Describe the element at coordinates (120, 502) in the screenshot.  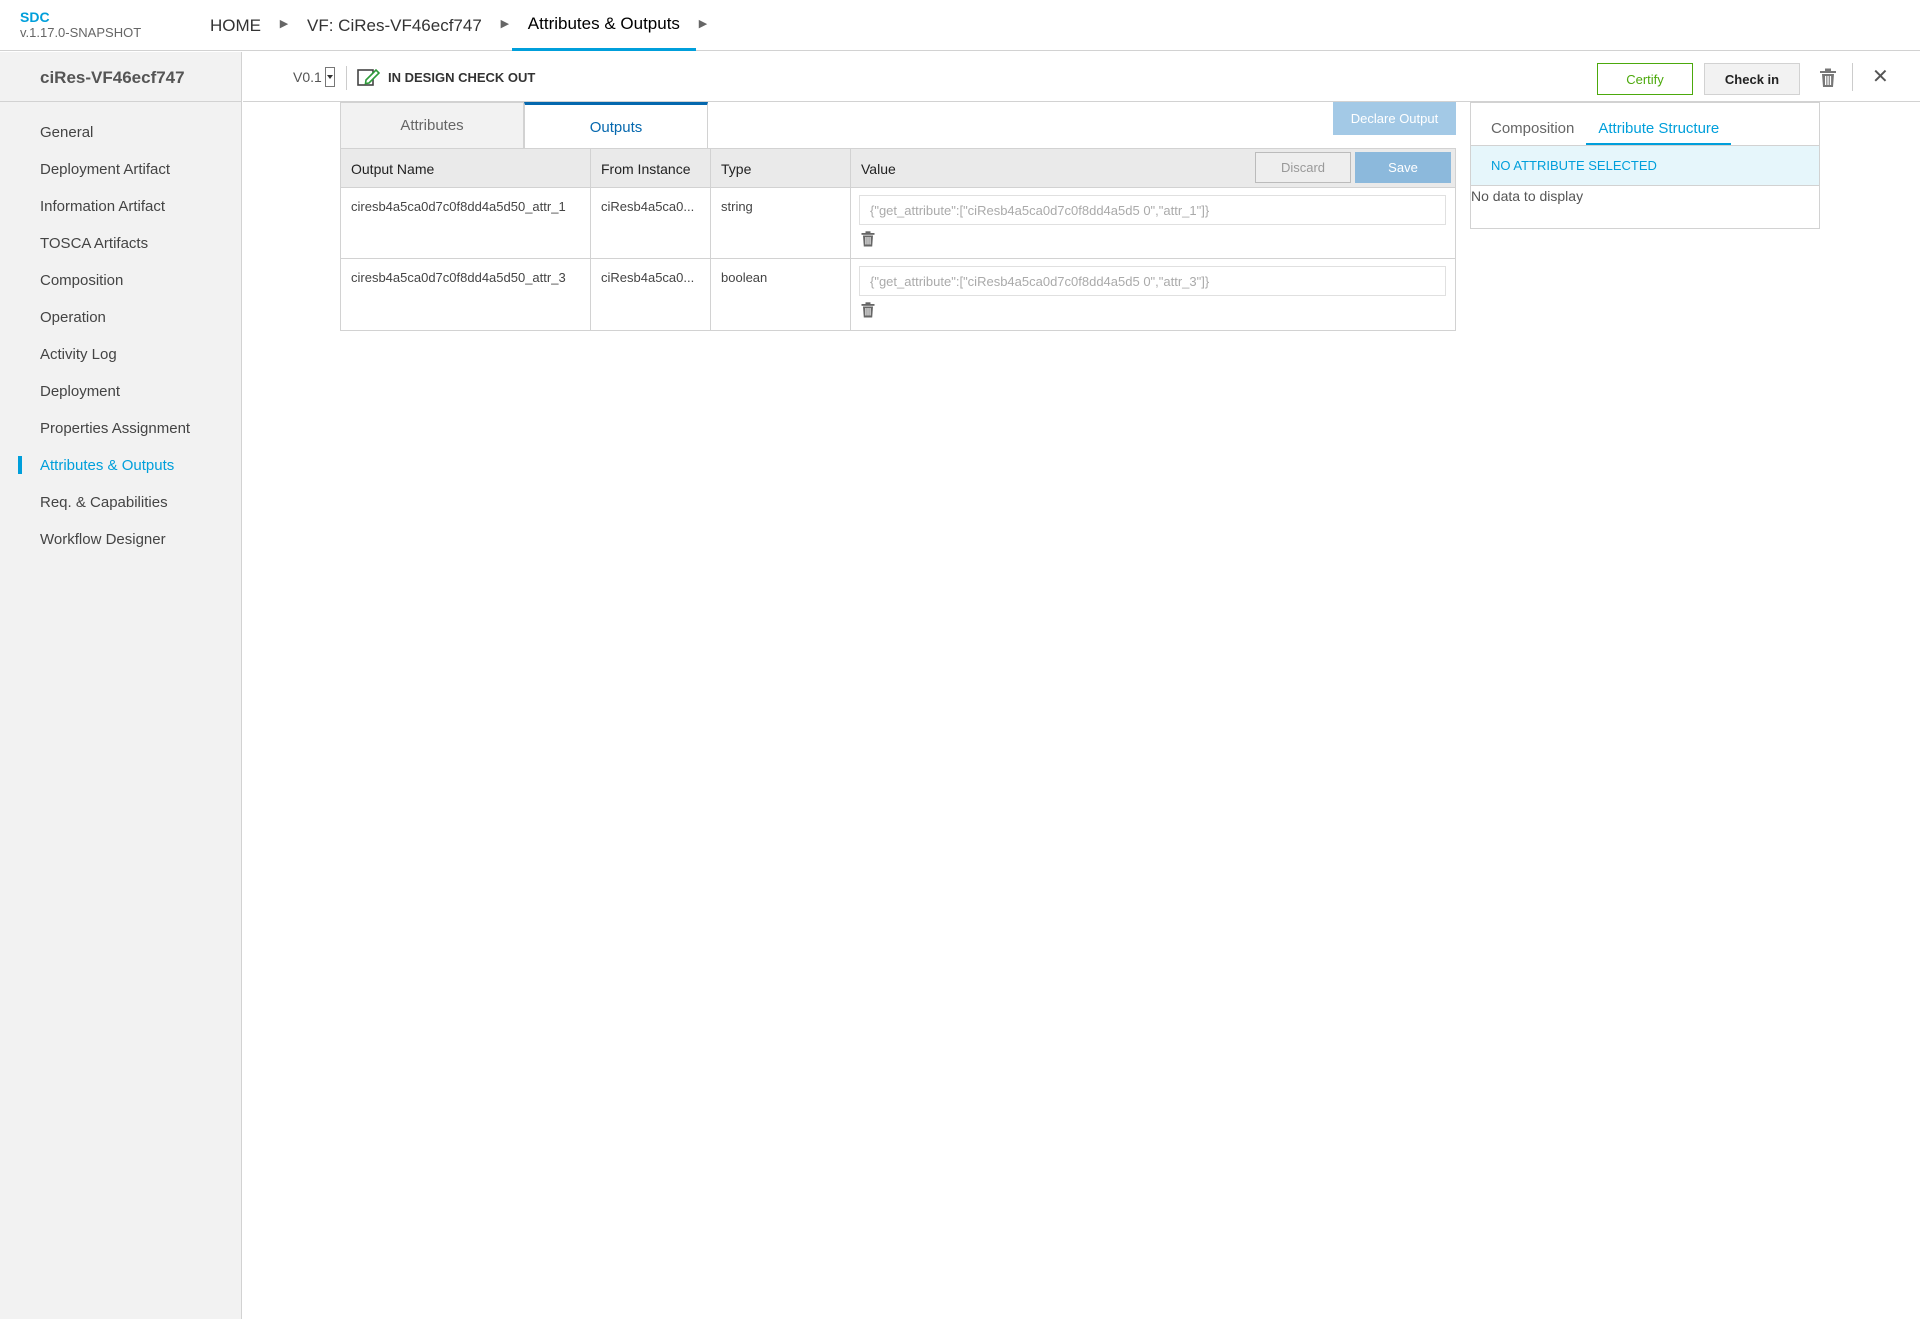
I see `sidebar-item-req-capabilities: Req. & Capabilities` at that location.